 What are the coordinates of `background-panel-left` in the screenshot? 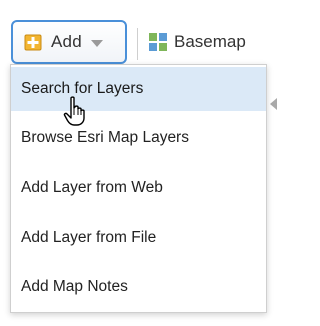 It's located at (5, 193).